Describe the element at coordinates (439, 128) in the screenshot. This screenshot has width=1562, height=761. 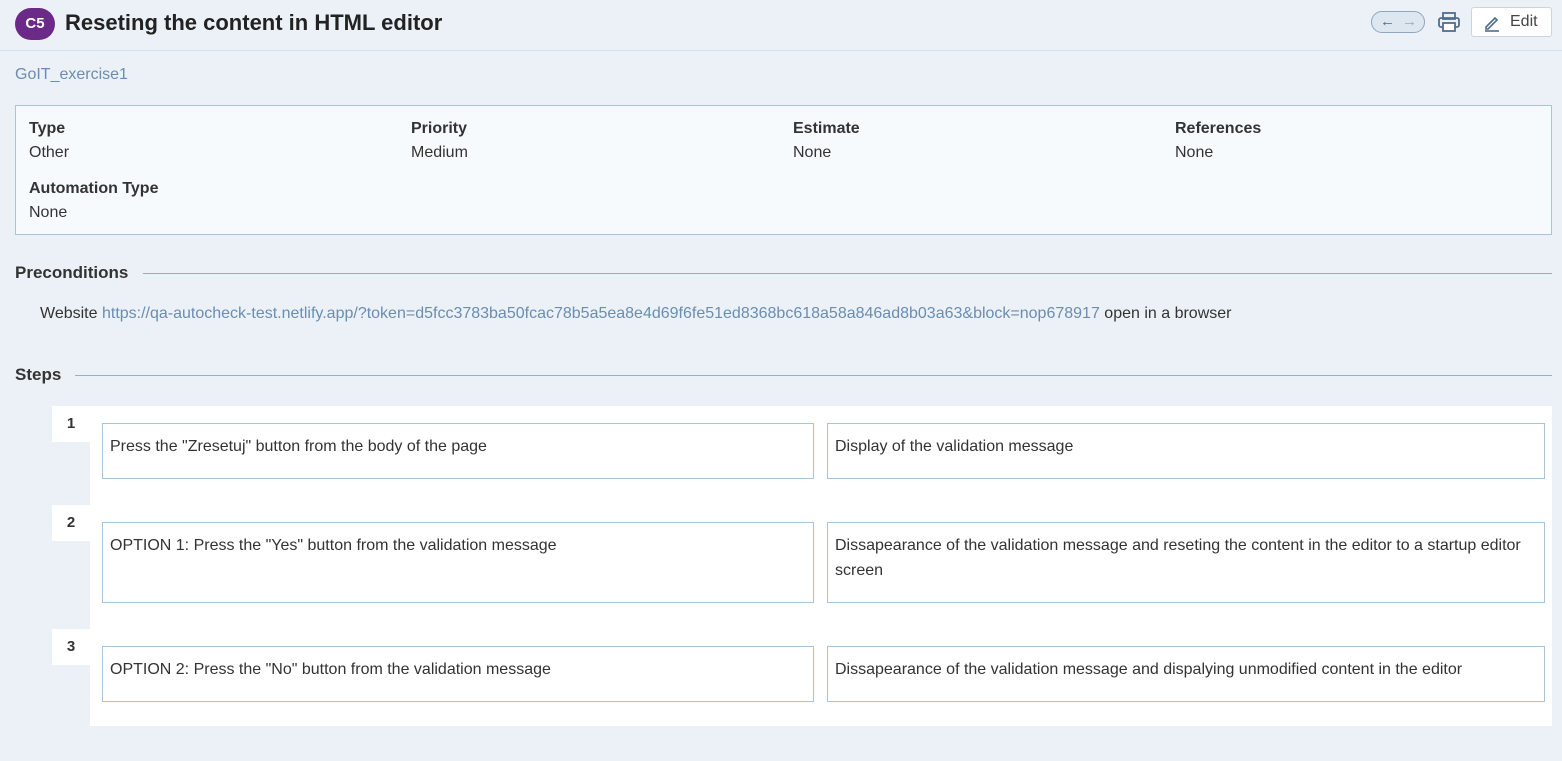
I see `property-key: Priority` at that location.